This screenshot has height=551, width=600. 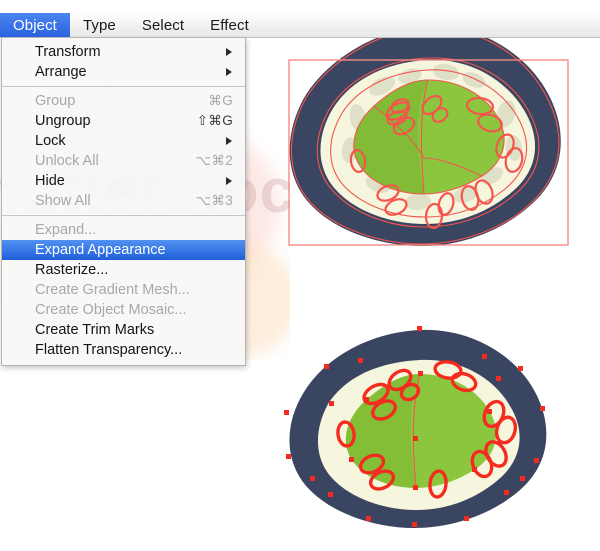 I want to click on menu-item-label: Lock, so click(x=50, y=141).